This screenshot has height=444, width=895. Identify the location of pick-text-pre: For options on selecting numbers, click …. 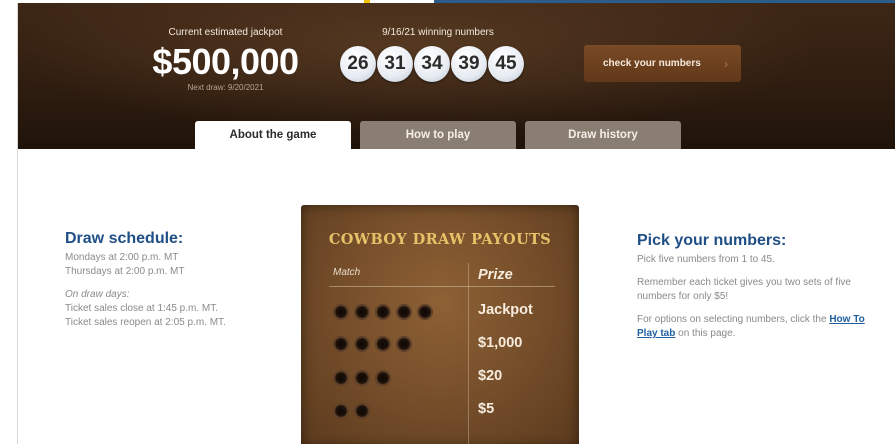
(733, 319).